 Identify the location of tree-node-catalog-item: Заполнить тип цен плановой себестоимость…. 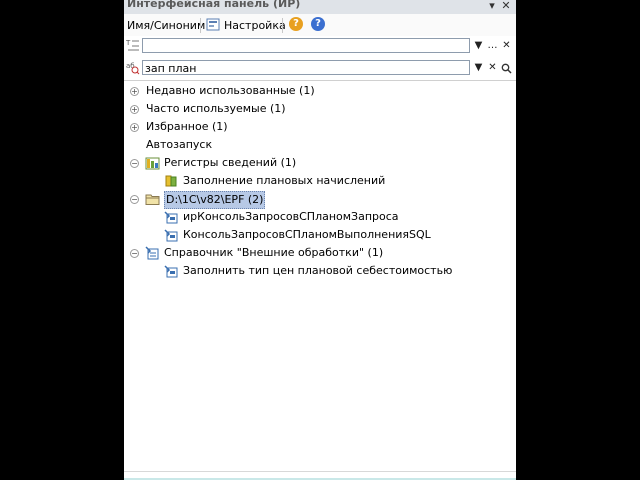
(317, 271).